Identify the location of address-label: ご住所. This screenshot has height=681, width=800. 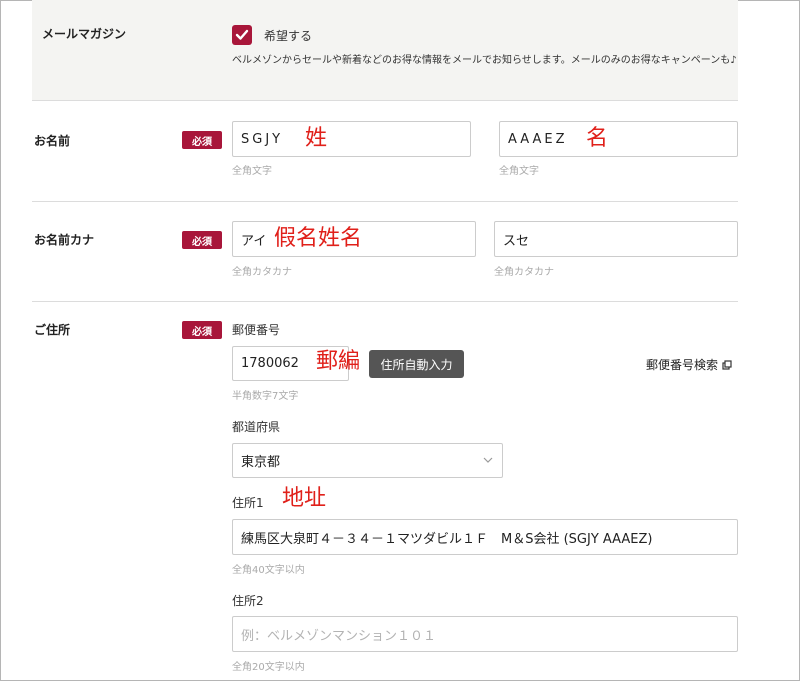
(52, 330).